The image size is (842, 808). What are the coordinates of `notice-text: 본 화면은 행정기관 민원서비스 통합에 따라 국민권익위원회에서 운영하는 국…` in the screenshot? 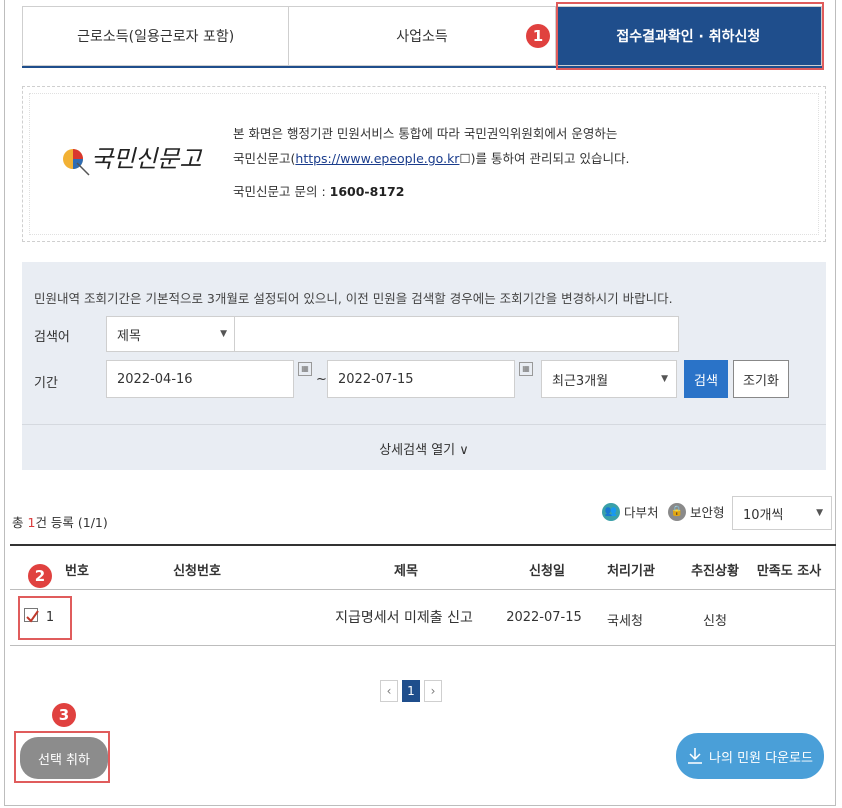 It's located at (431, 162).